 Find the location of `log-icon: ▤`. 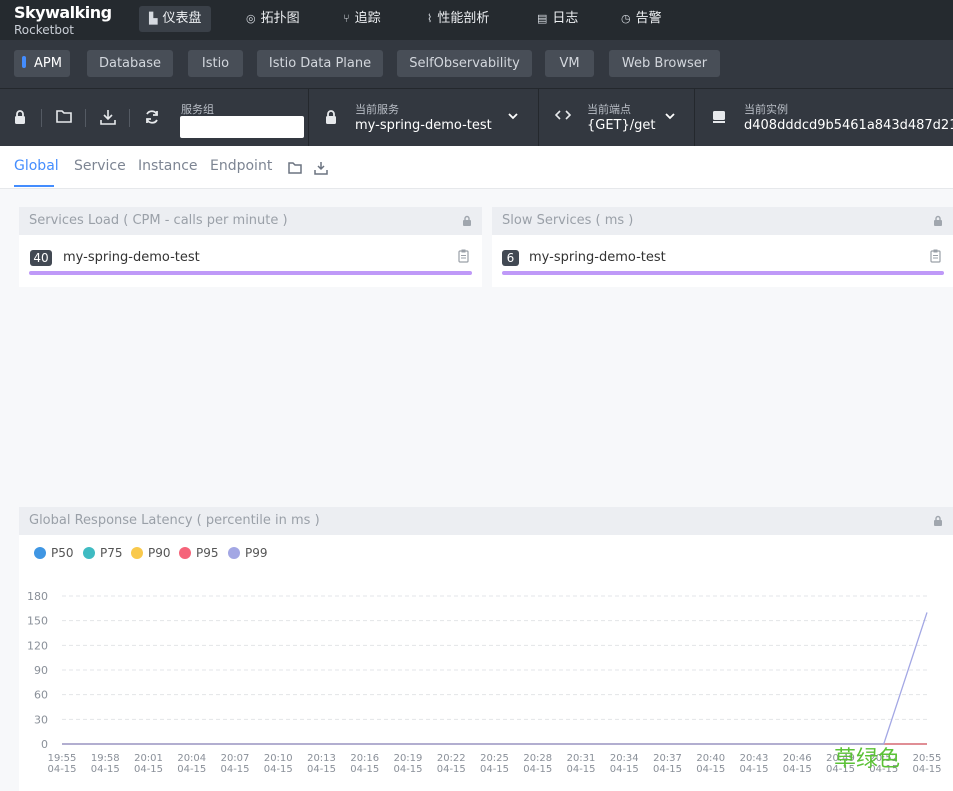

log-icon: ▤ is located at coordinates (542, 18).